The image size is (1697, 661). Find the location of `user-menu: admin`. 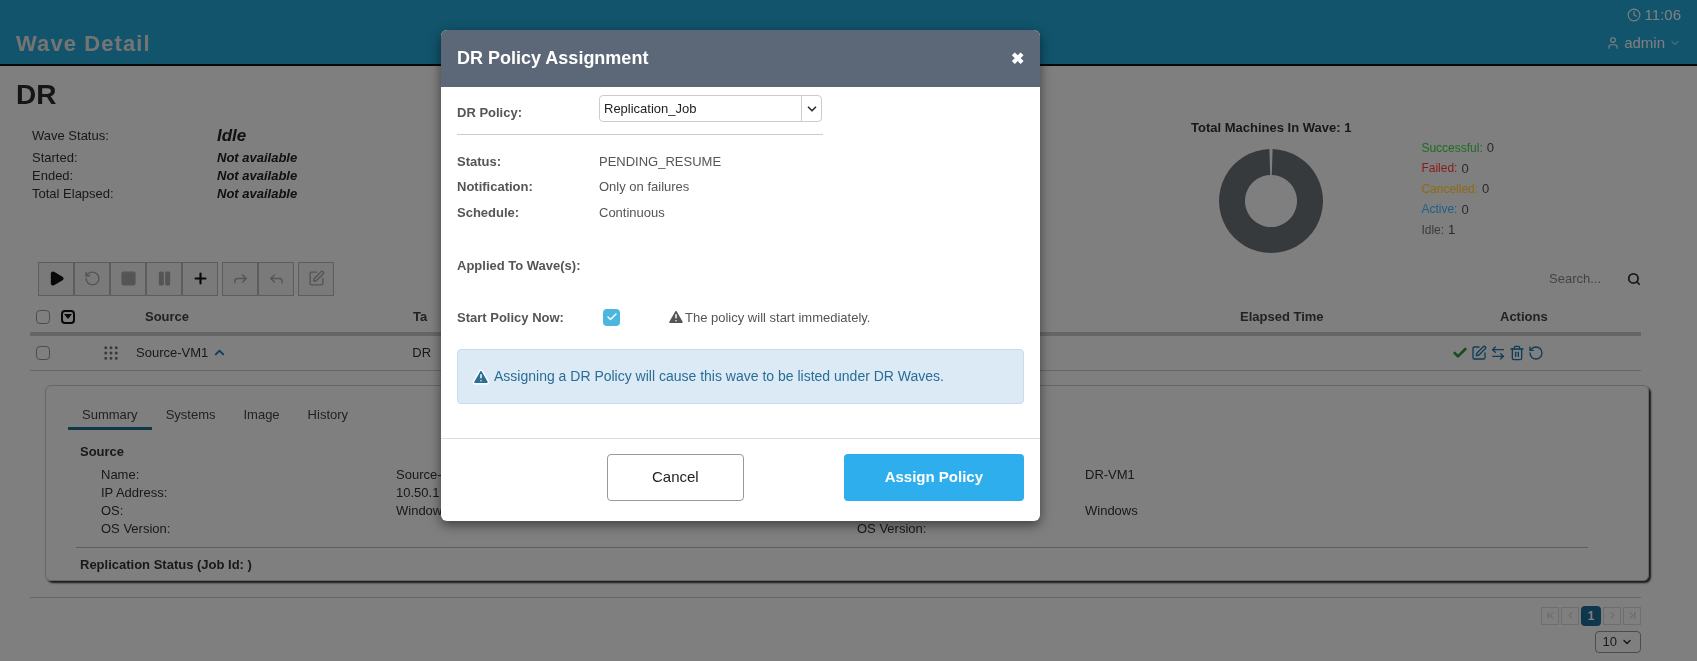

user-menu: admin is located at coordinates (1643, 43).